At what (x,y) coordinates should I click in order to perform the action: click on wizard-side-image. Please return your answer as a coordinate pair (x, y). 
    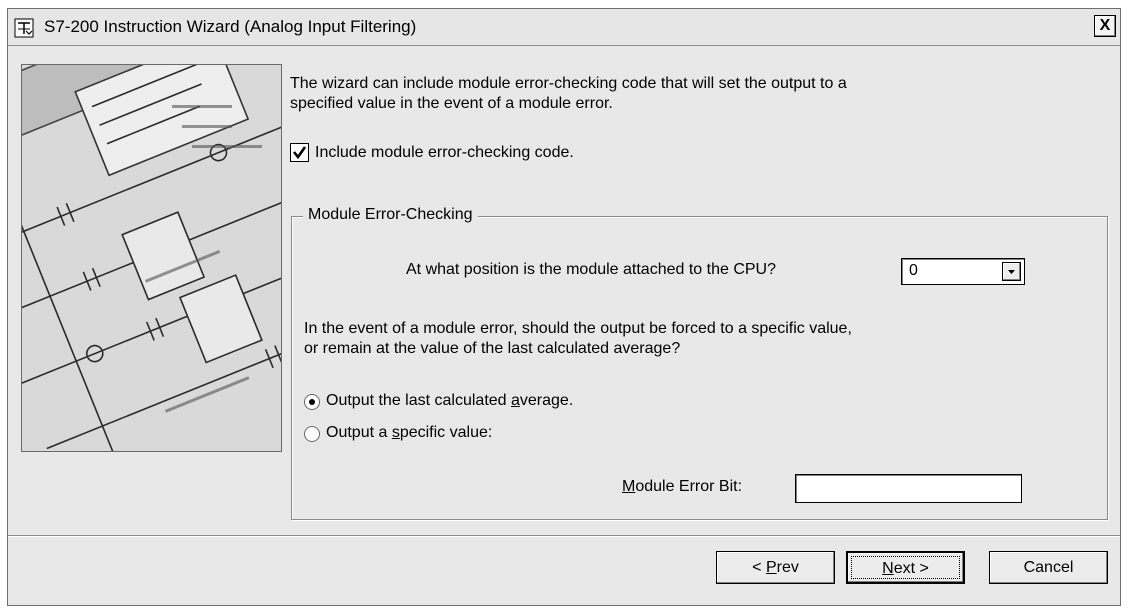
    Looking at the image, I should click on (151, 258).